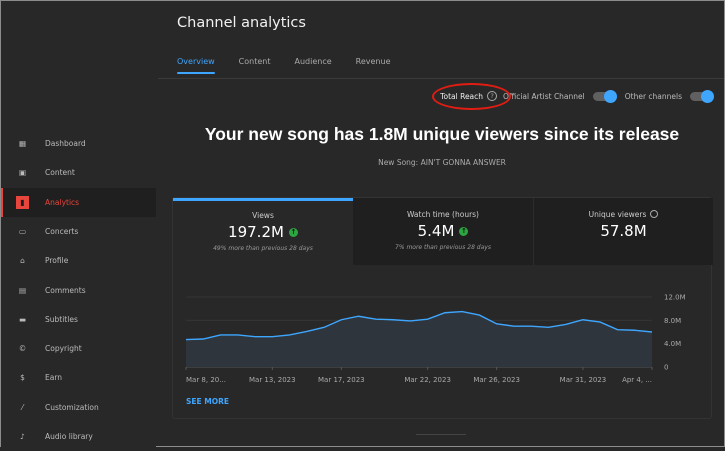 Image resolution: width=725 pixels, height=451 pixels. I want to click on total-reach: Total Reach ?, so click(472, 96).